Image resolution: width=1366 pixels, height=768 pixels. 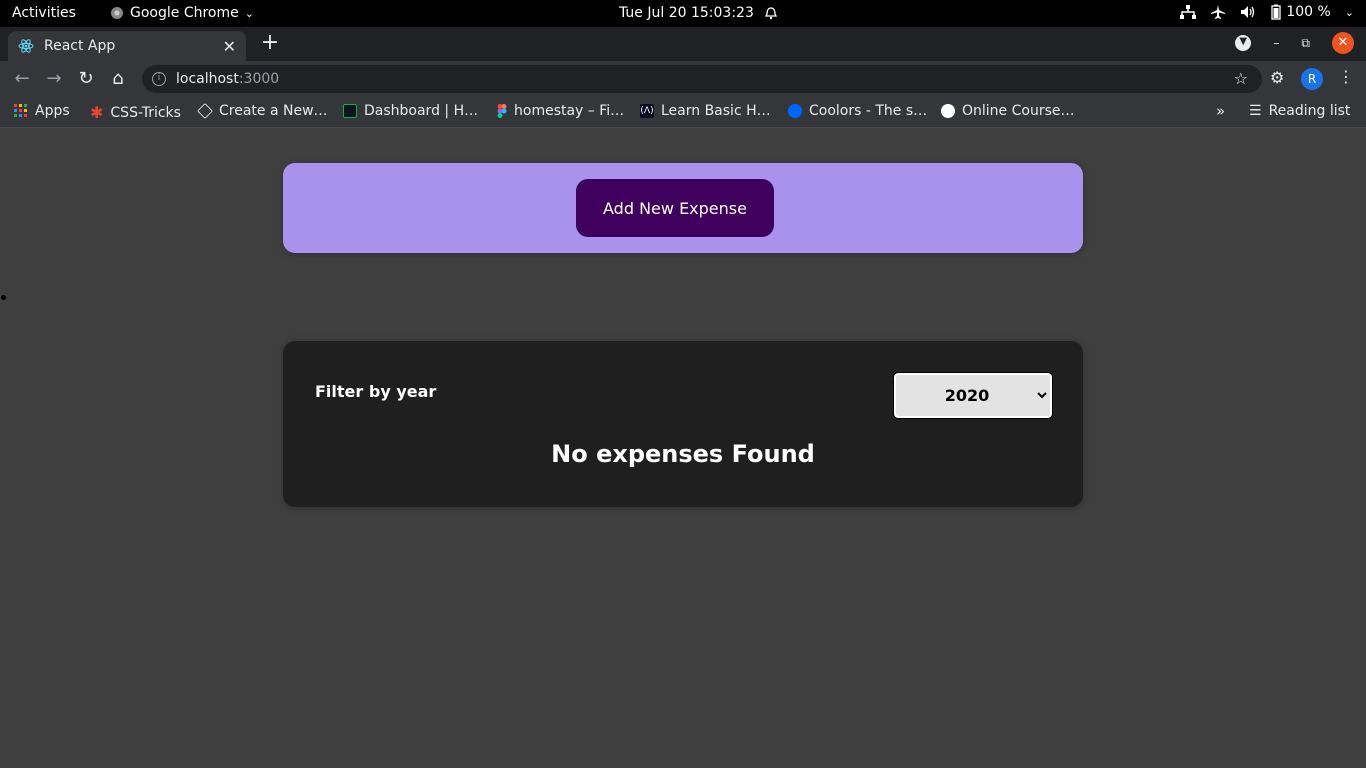 I want to click on site-info-icon: i, so click(x=159, y=79).